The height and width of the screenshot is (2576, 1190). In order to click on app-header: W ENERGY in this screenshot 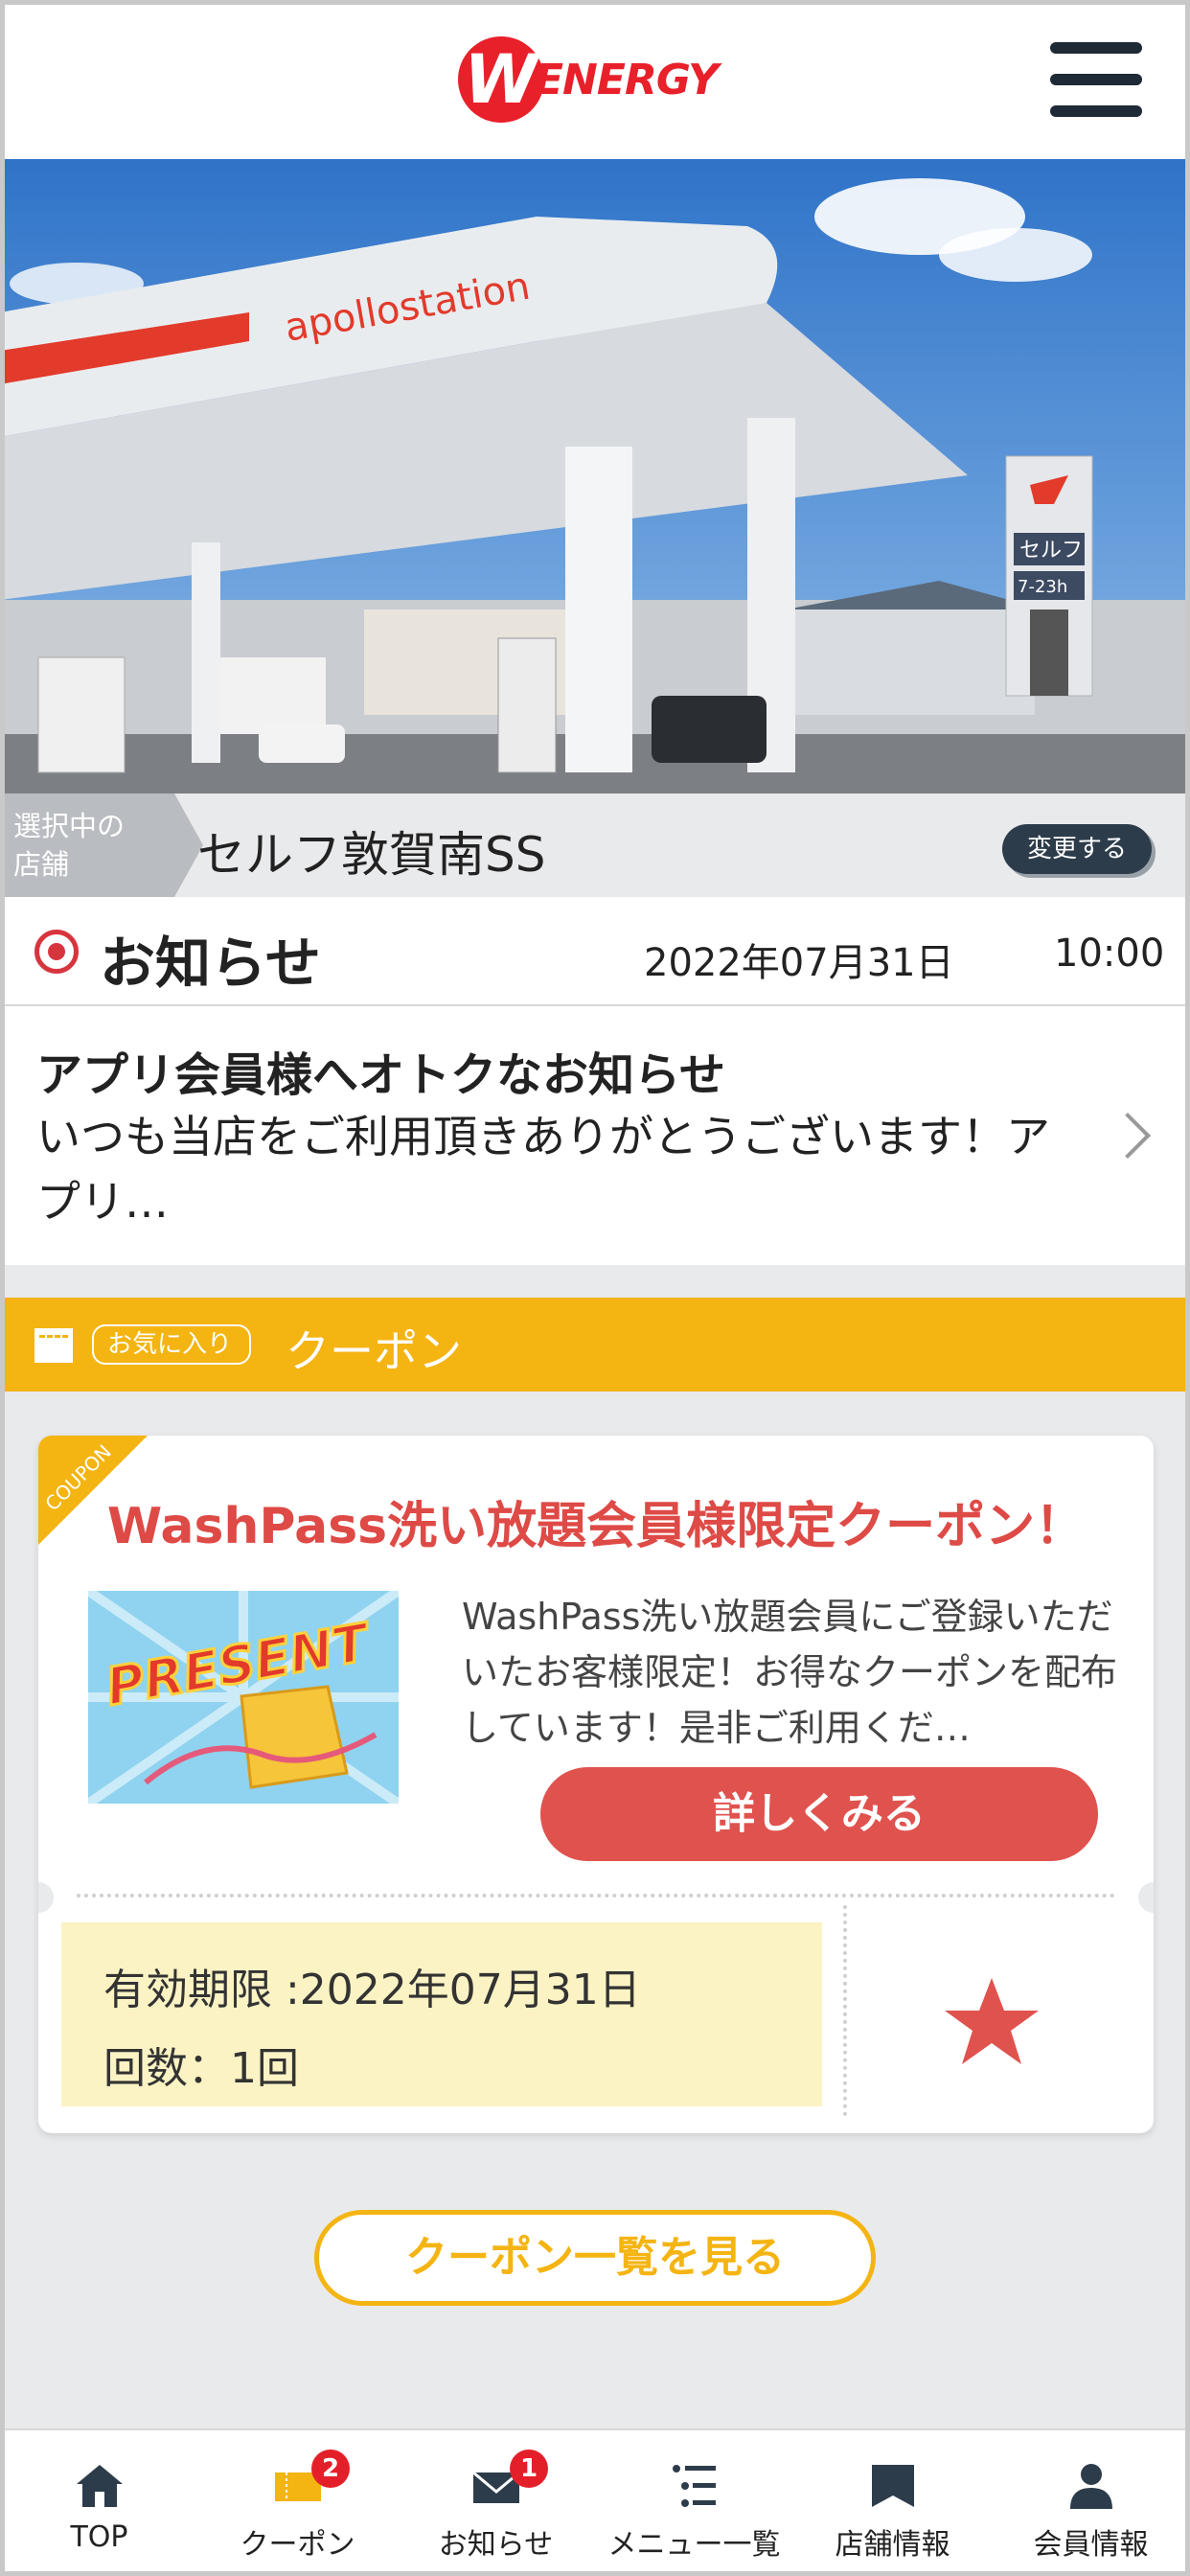, I will do `click(595, 79)`.